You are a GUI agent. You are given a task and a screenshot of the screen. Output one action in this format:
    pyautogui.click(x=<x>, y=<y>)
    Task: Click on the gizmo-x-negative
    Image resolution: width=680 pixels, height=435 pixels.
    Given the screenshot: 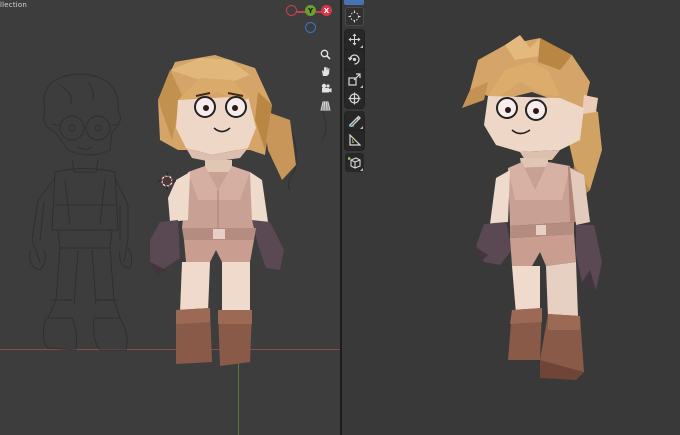 What is the action you would take?
    pyautogui.click(x=291, y=10)
    